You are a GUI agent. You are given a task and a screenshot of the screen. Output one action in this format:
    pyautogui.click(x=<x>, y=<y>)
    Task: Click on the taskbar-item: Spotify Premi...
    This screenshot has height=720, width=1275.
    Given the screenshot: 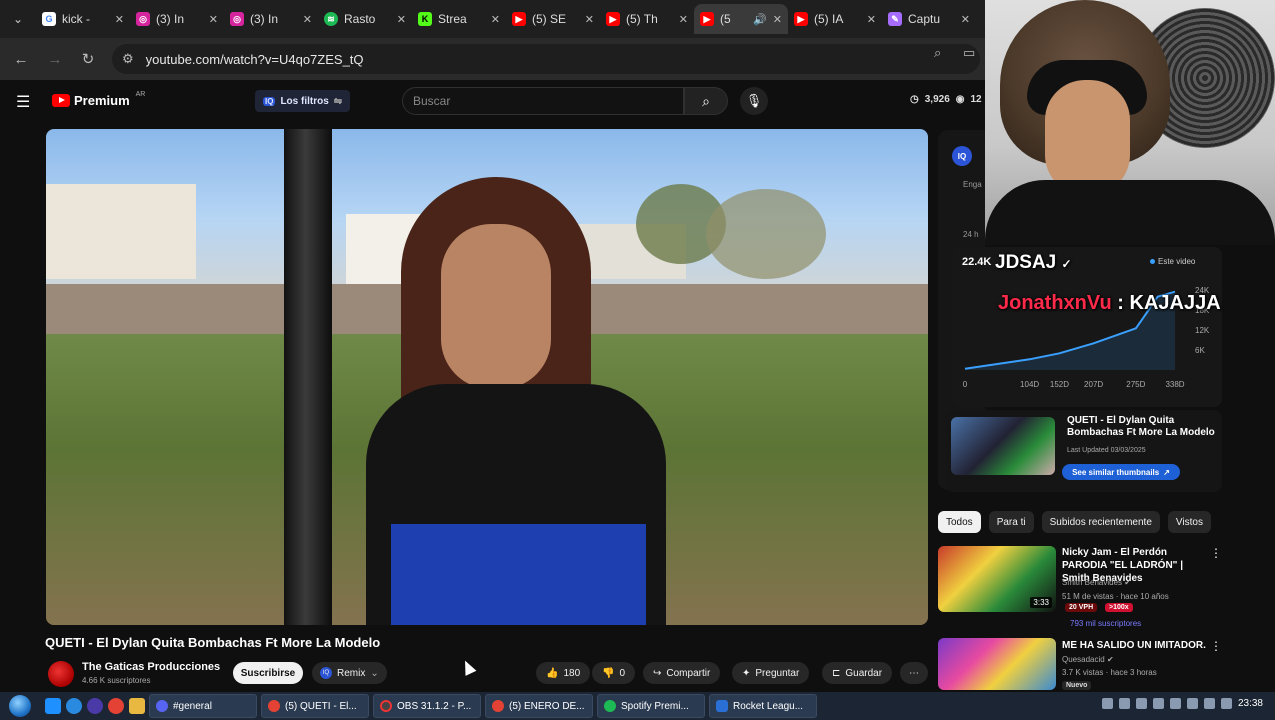 What is the action you would take?
    pyautogui.click(x=651, y=706)
    